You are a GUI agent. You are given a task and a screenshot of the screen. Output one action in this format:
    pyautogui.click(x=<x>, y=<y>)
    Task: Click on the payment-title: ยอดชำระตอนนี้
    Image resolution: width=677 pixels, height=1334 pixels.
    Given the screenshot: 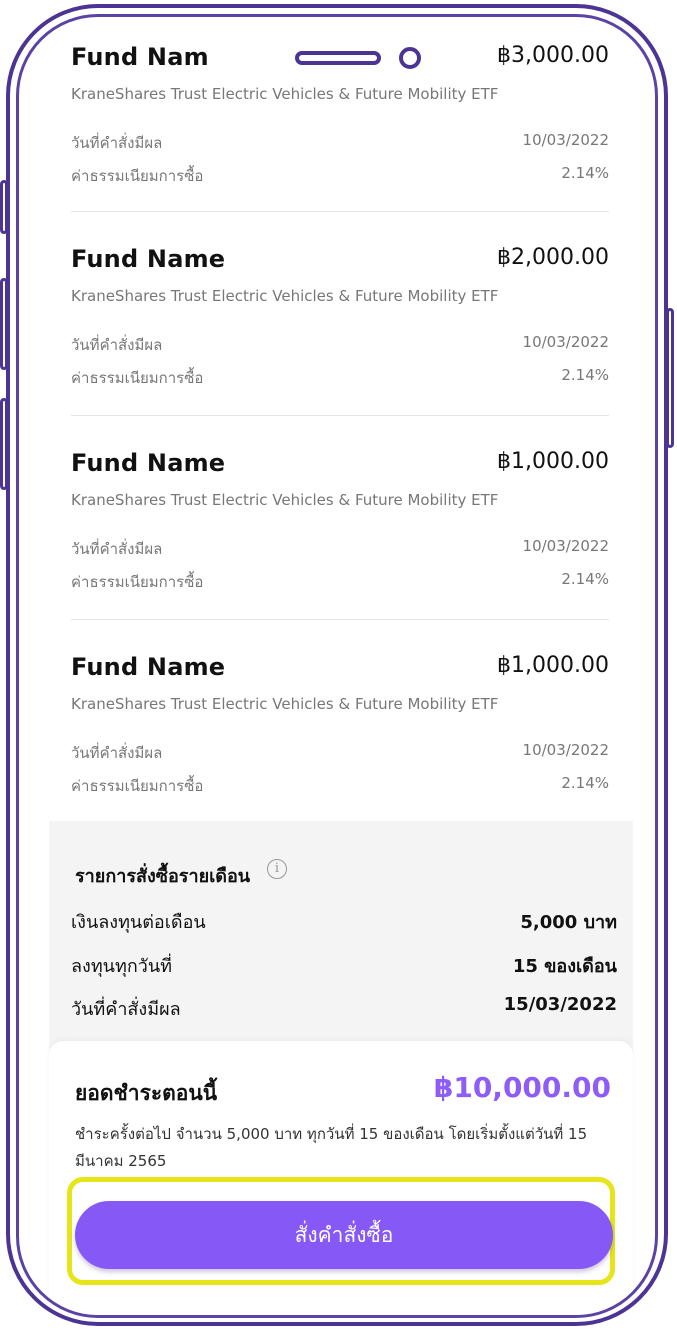 What is the action you would take?
    pyautogui.click(x=146, y=1093)
    